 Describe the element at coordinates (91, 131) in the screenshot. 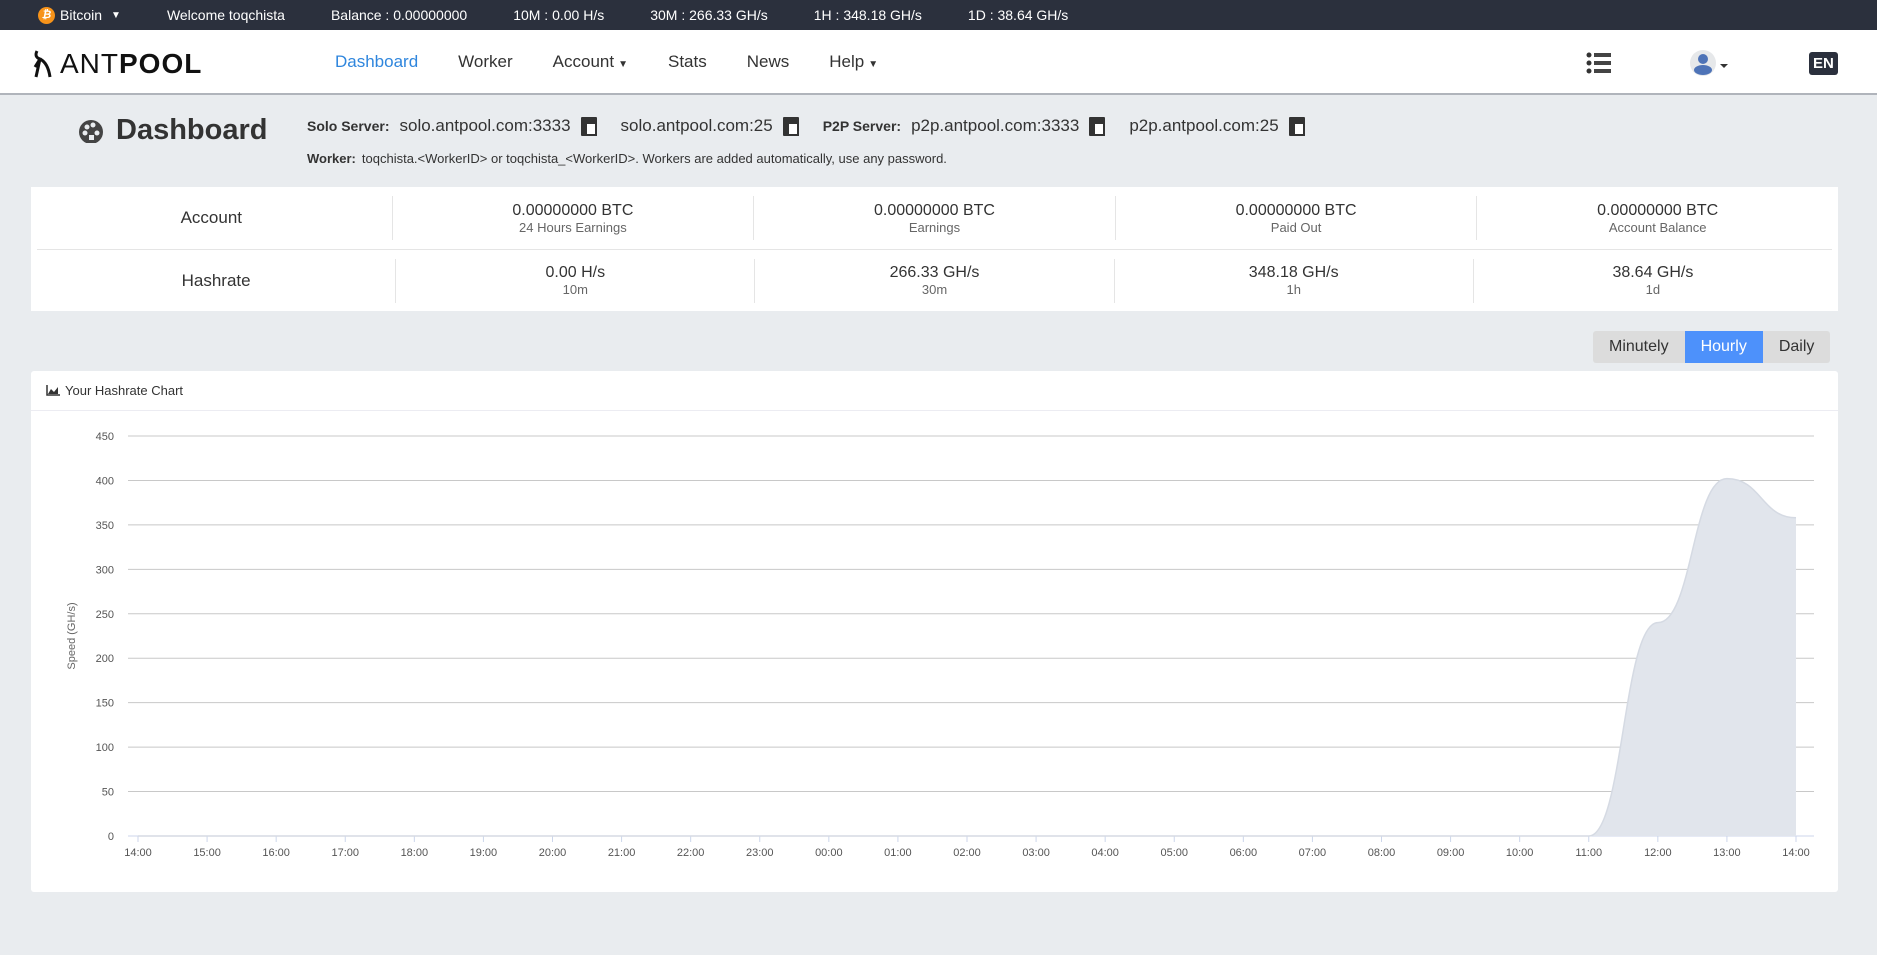

I see `dashboard-gauge-icon` at that location.